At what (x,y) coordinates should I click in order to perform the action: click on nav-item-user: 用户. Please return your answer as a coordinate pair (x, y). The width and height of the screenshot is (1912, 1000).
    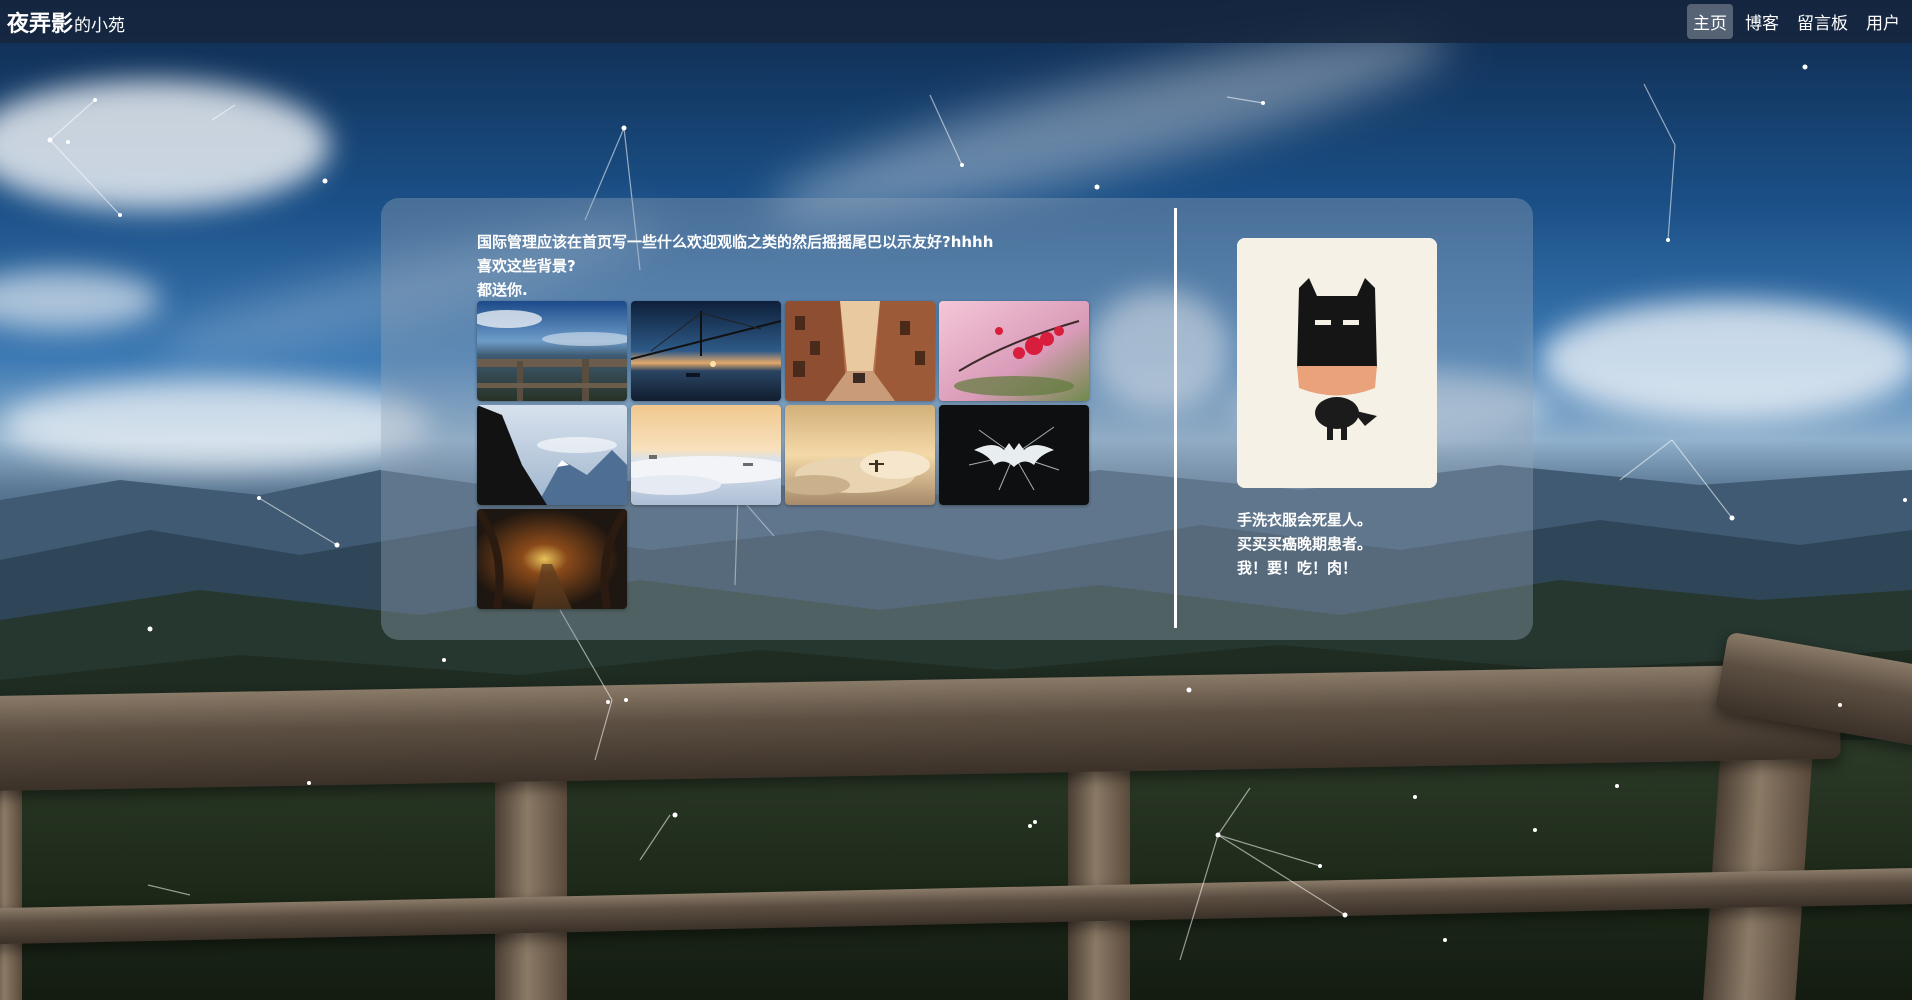
    Looking at the image, I should click on (1883, 21).